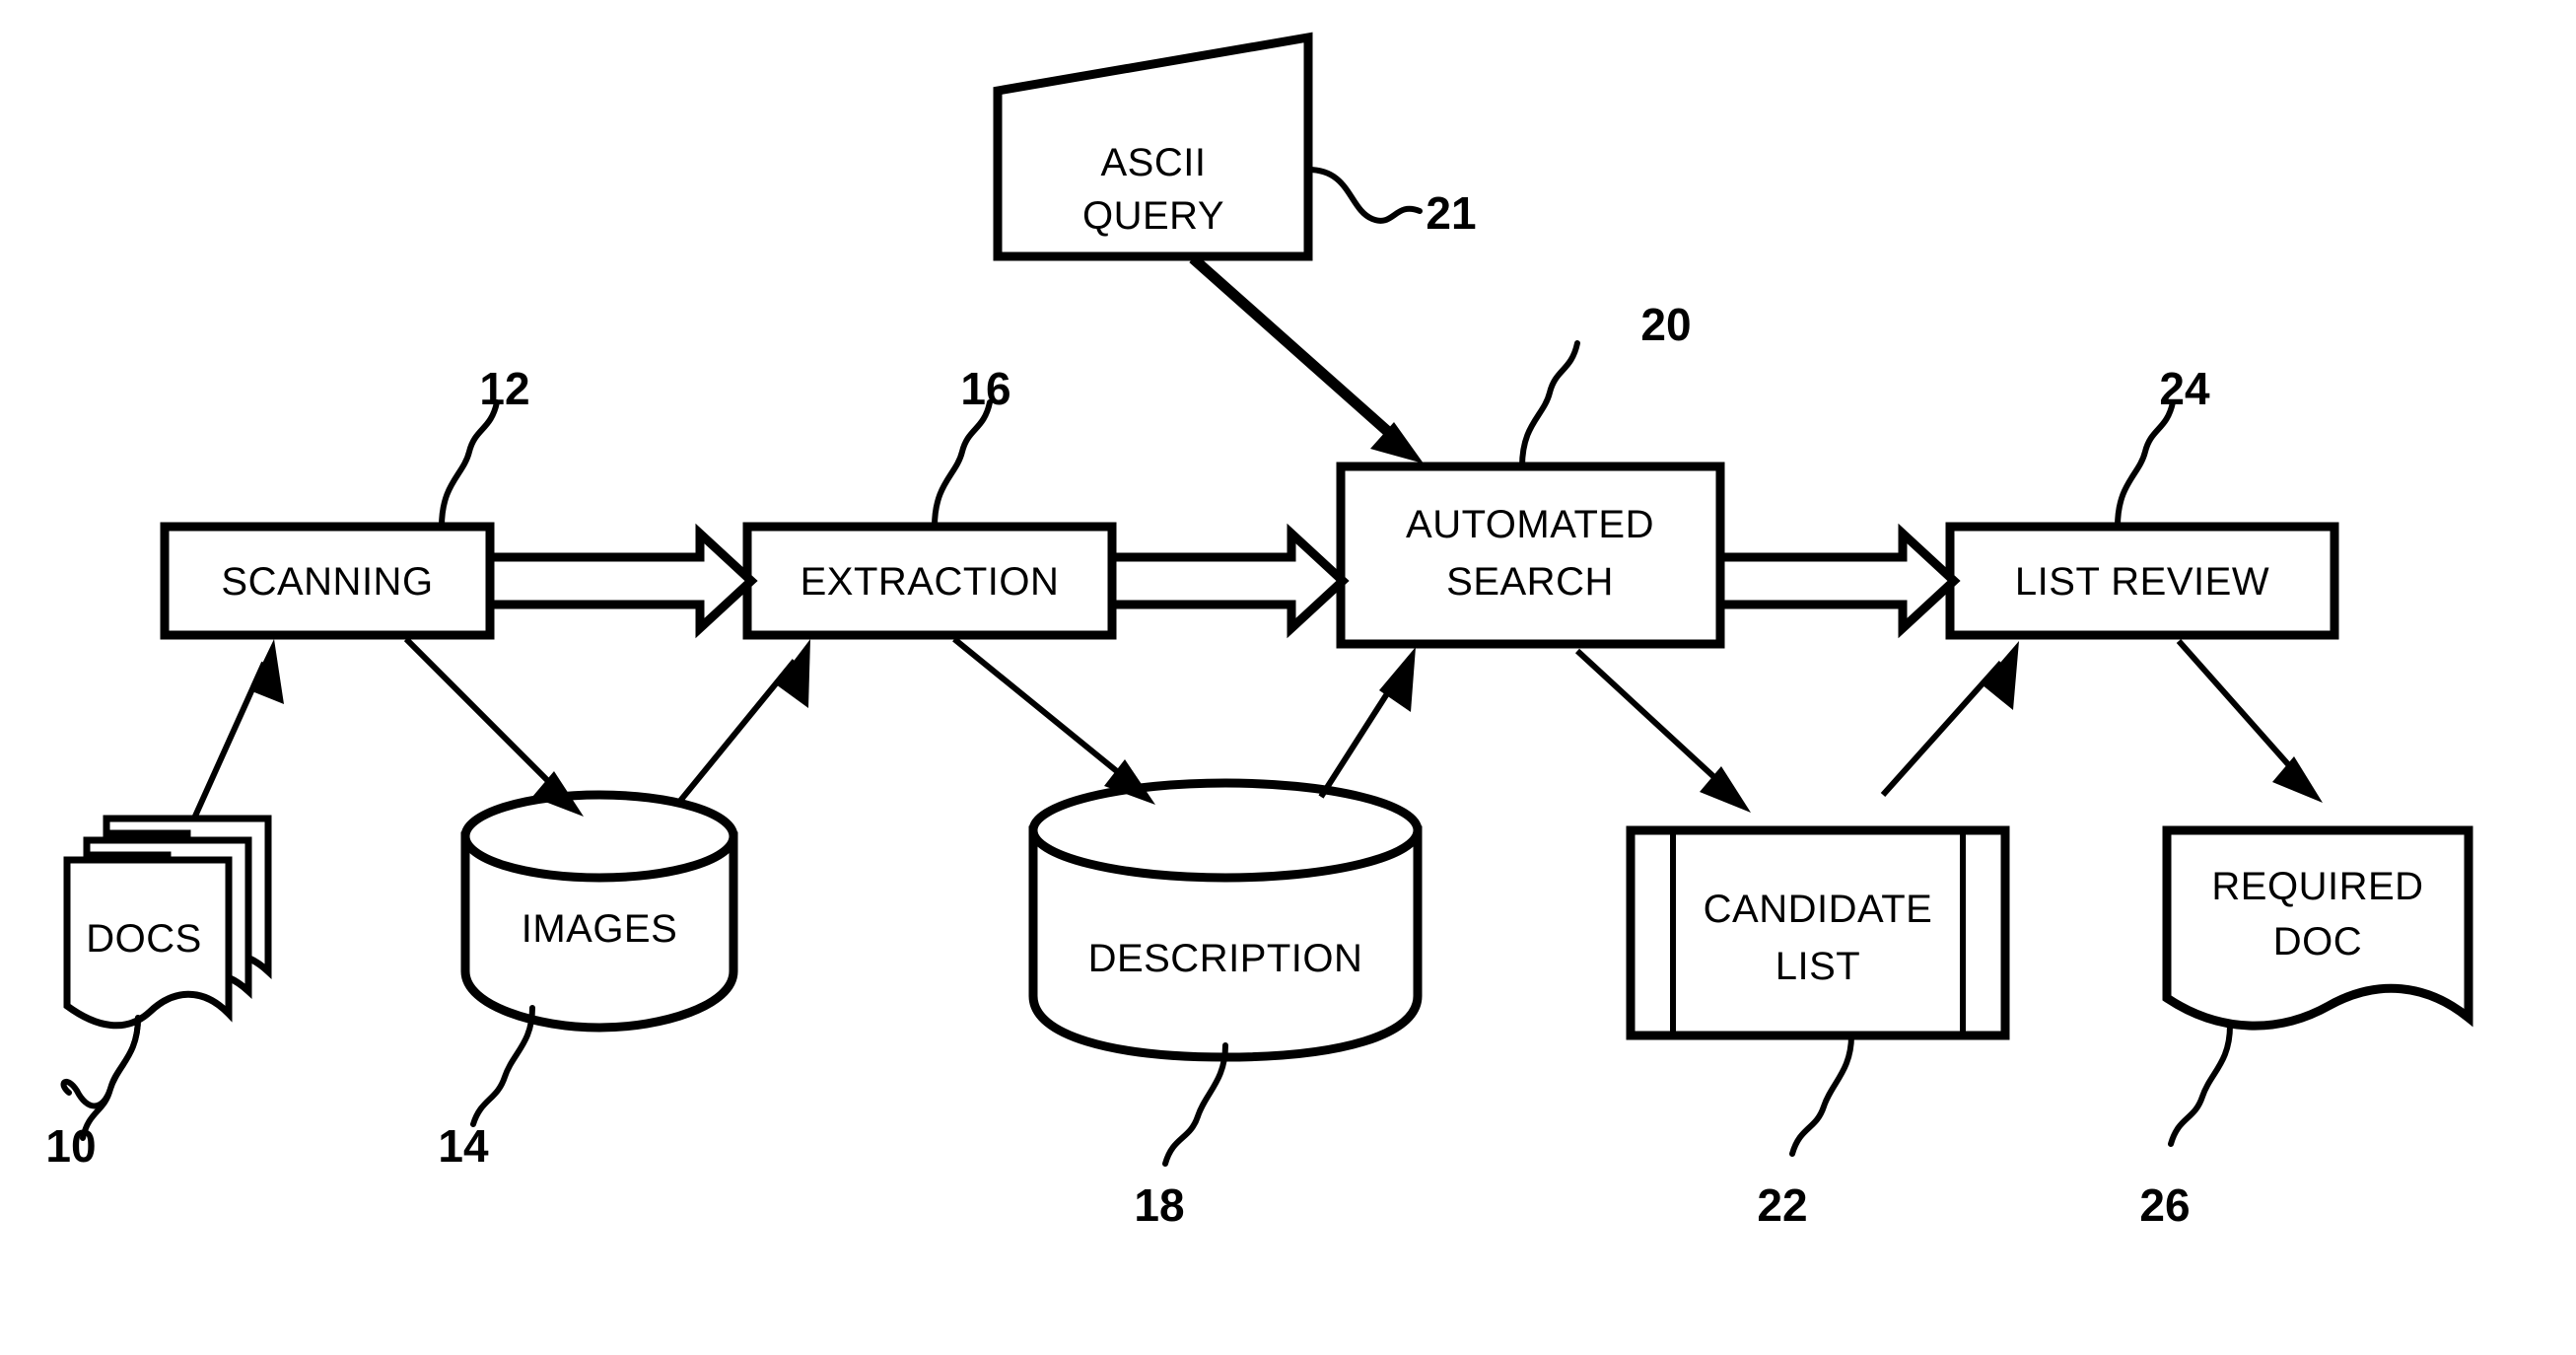 This screenshot has width=2576, height=1355. I want to click on ref-numeral-20: 20, so click(1666, 324).